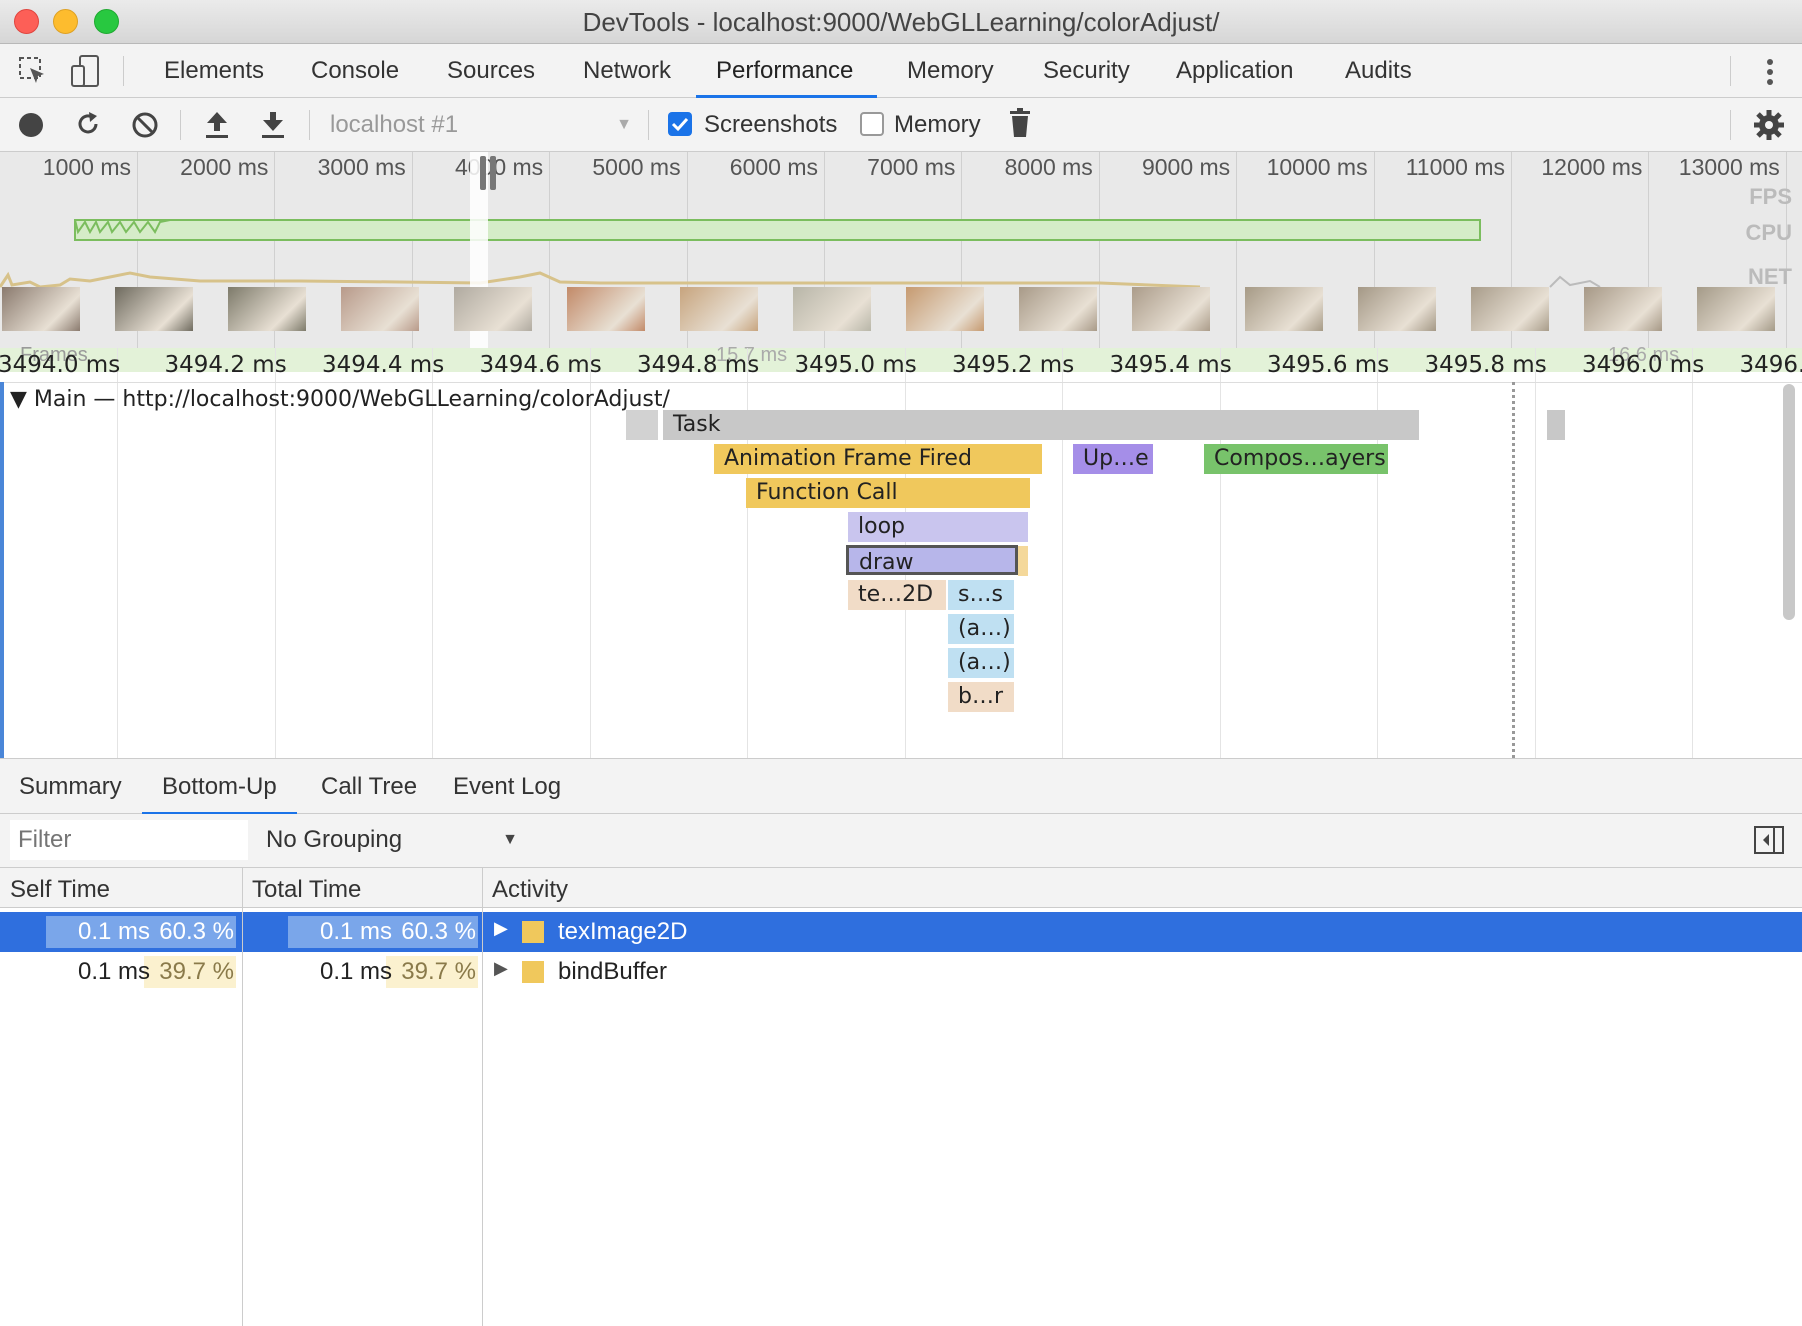  What do you see at coordinates (771, 124) in the screenshot?
I see `screenshots-label: Screenshots` at bounding box center [771, 124].